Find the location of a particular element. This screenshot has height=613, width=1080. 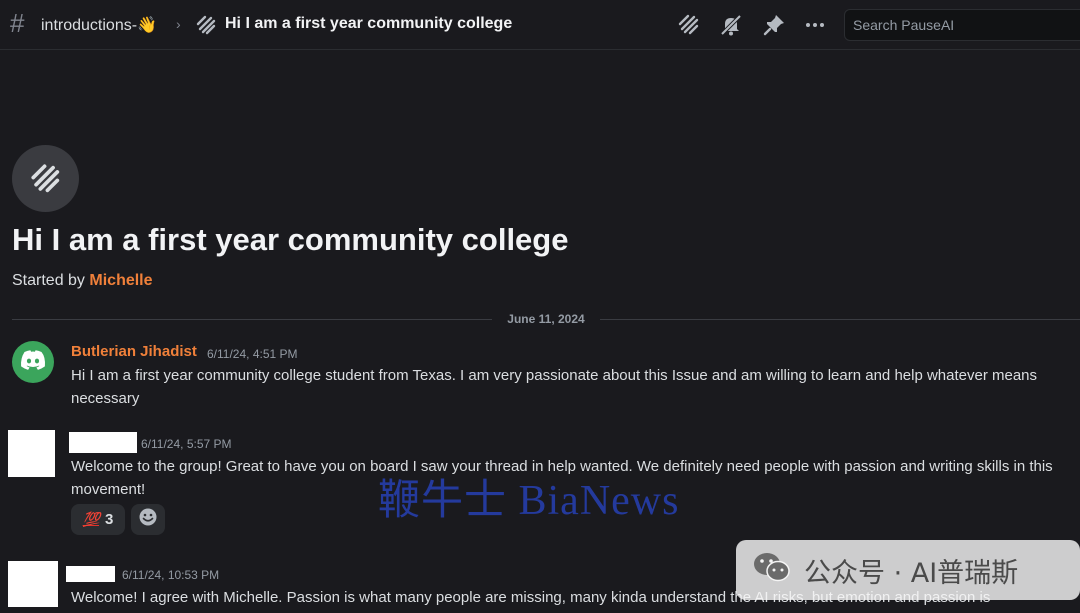

wechat-account-name: 公众号 · AI普瑞斯 is located at coordinates (911, 573).